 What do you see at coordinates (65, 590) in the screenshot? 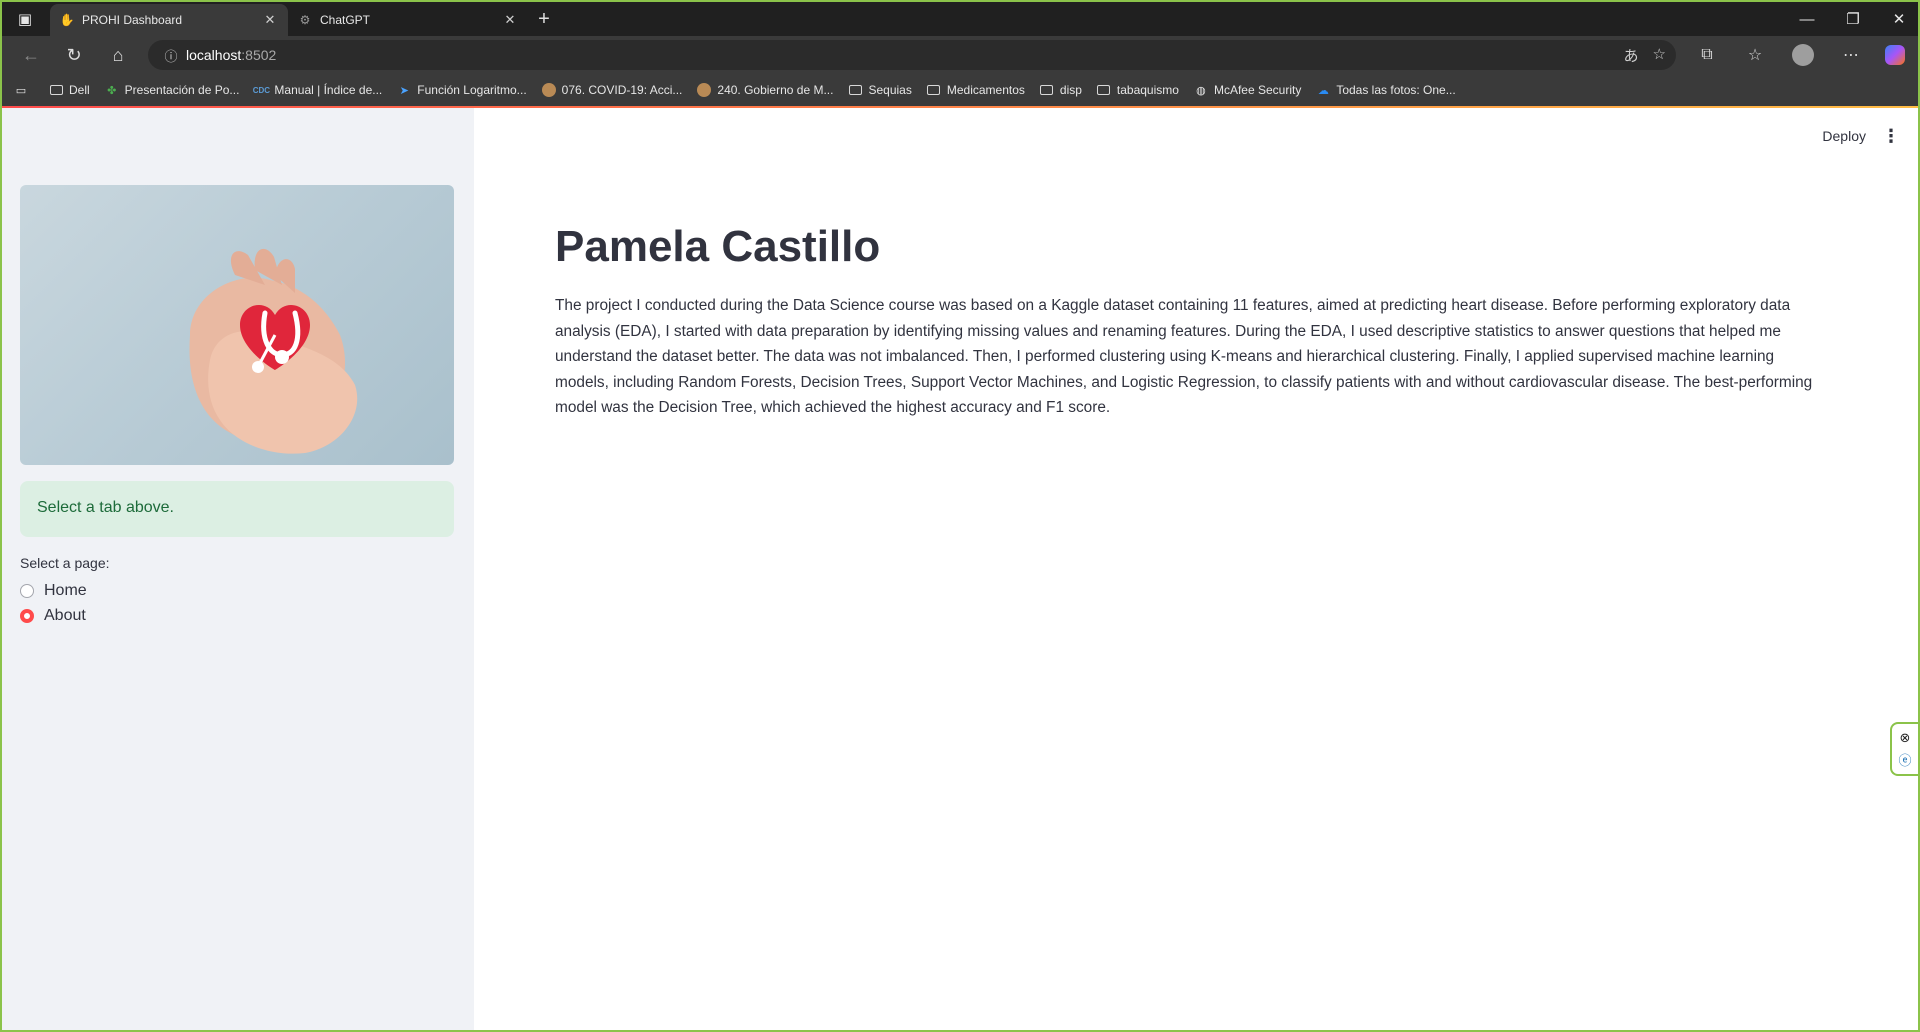
I see `radio-option-label: Home` at bounding box center [65, 590].